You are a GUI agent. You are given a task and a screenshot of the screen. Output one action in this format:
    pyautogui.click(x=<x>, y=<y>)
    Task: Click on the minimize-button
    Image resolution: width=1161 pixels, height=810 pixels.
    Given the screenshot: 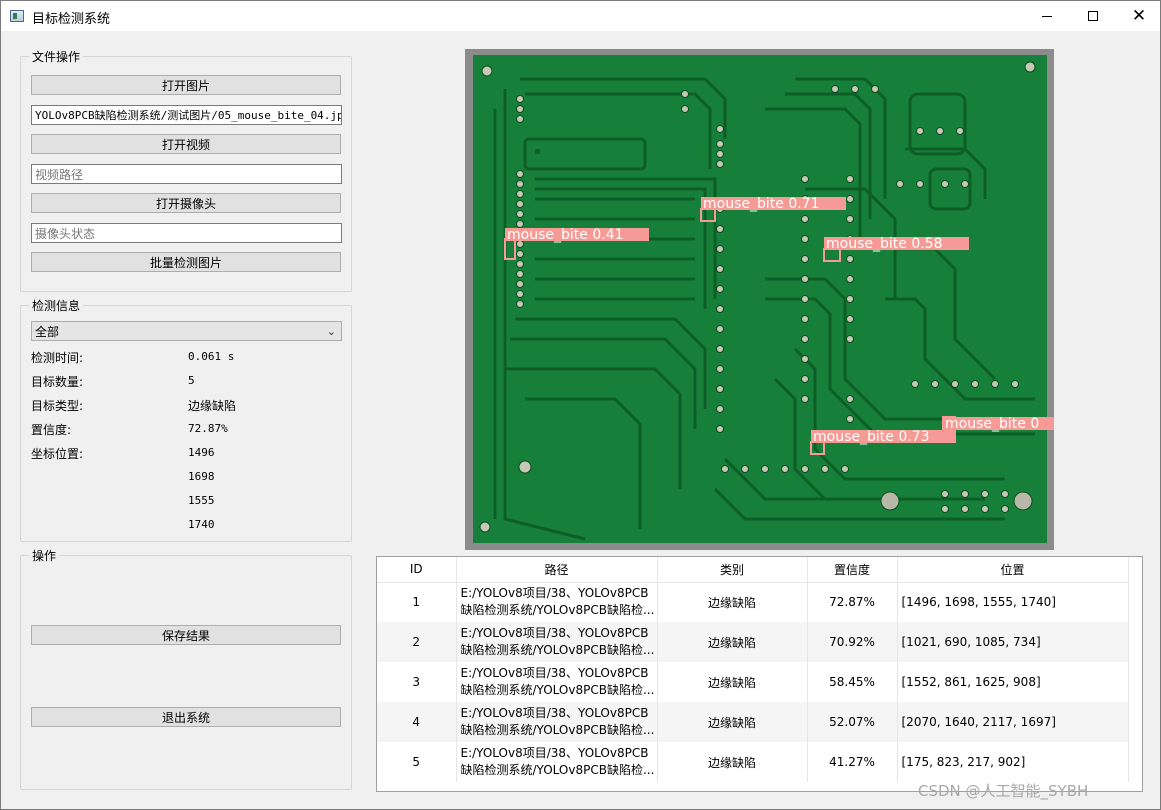 What is the action you would take?
    pyautogui.click(x=1047, y=16)
    